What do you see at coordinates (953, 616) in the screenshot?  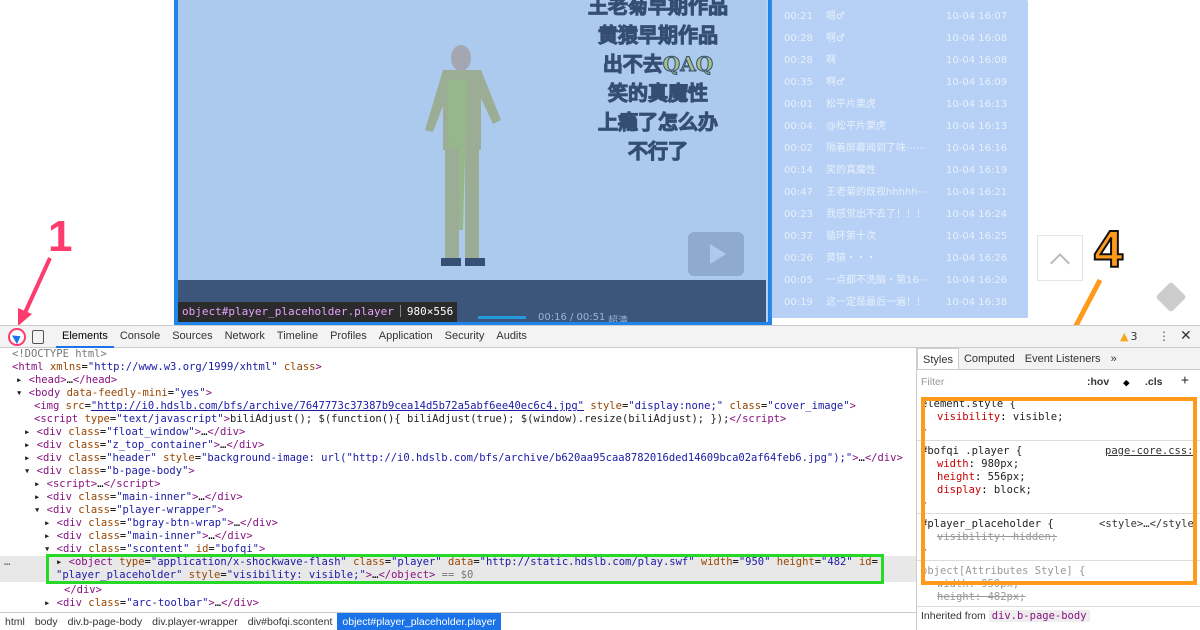 I see `inherited-label: Inherited from` at bounding box center [953, 616].